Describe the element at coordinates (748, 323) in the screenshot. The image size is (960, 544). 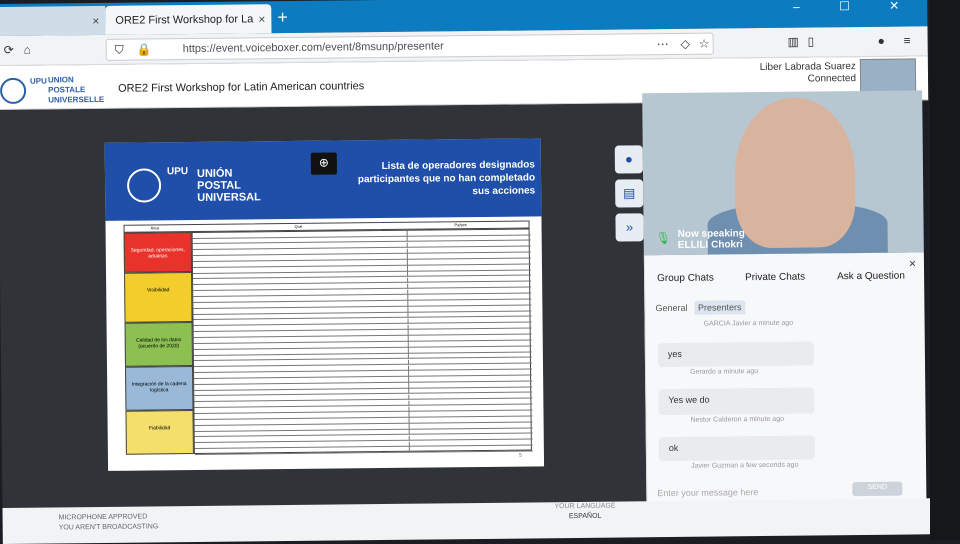
I see `message-meta: GARCIA Javier a minute ago` at that location.